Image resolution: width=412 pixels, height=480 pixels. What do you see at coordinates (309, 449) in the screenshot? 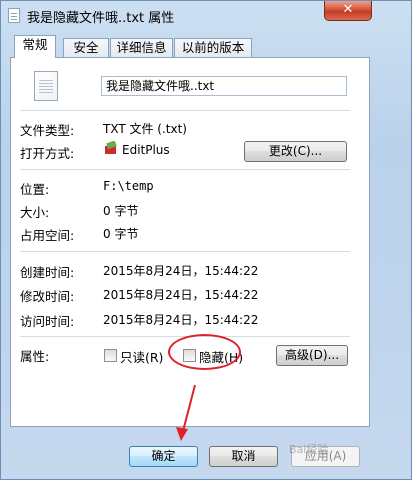
I see `watermark: Bai经验` at bounding box center [309, 449].